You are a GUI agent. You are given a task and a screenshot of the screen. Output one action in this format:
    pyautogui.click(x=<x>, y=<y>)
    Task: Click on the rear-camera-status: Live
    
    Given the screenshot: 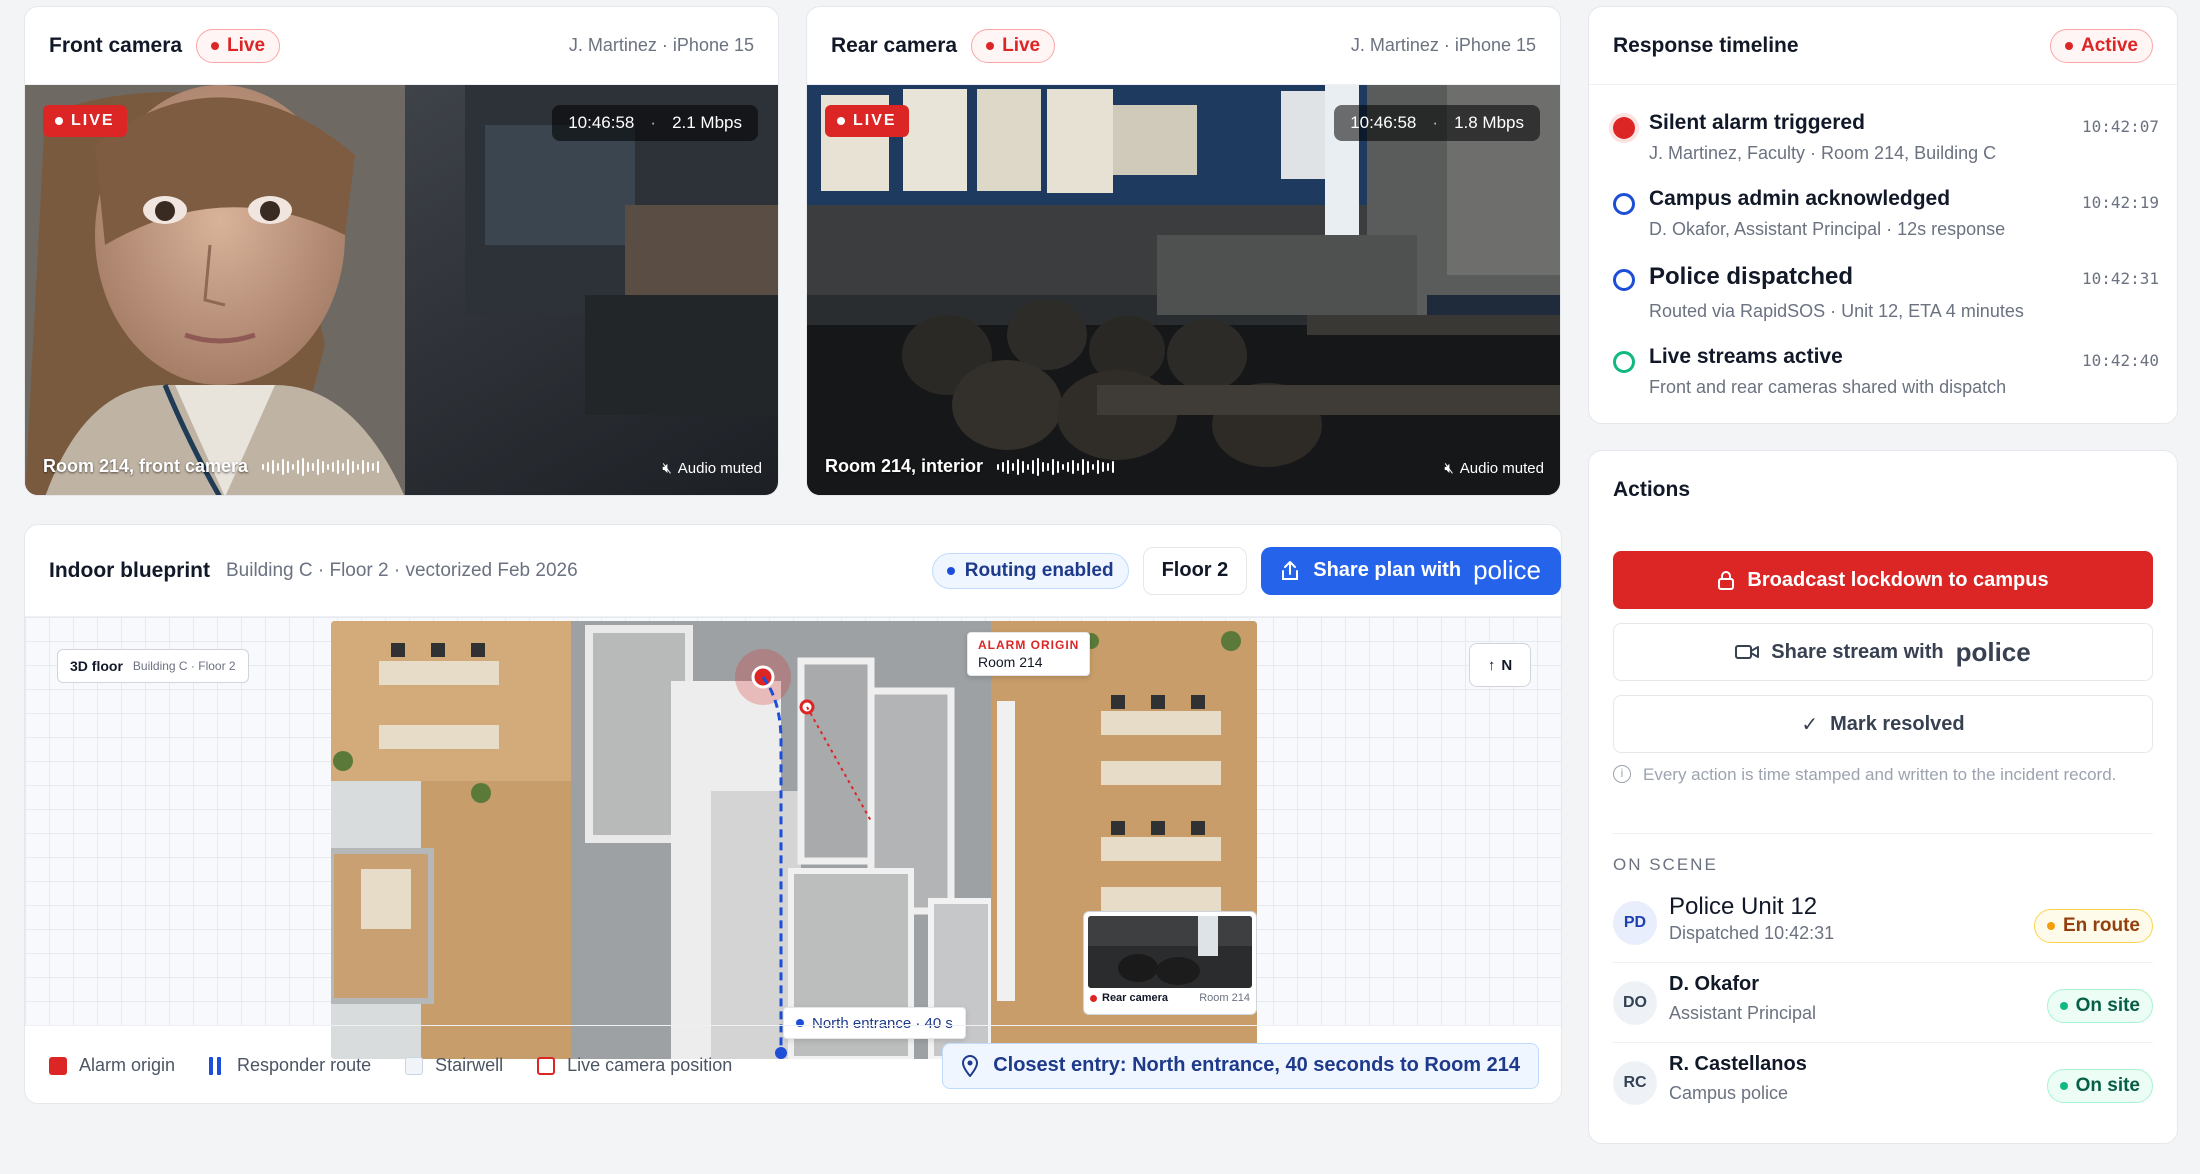 What is the action you would take?
    pyautogui.click(x=1021, y=45)
    